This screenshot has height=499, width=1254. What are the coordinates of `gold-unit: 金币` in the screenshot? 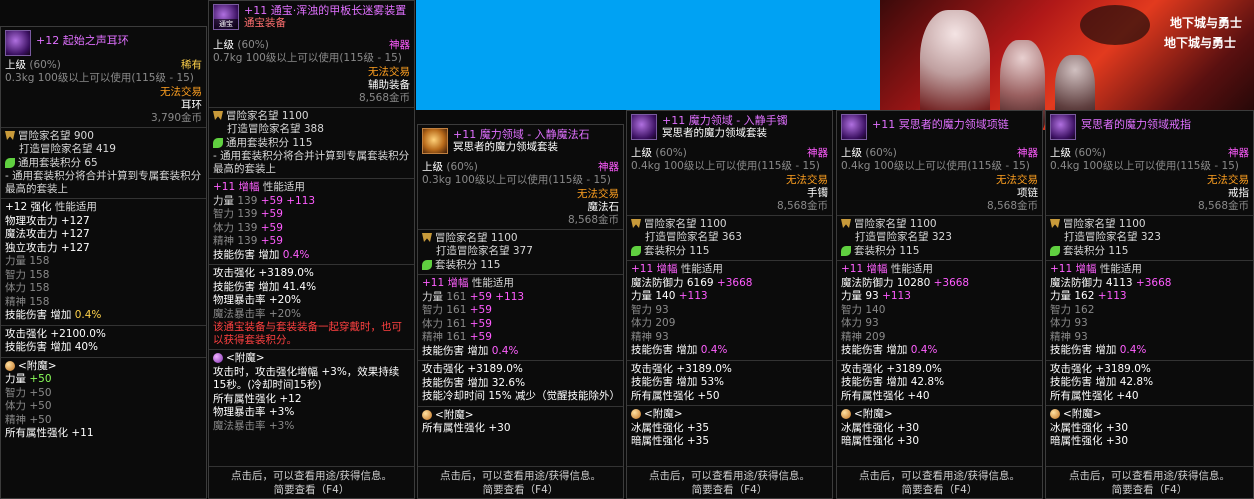 It's located at (191, 117).